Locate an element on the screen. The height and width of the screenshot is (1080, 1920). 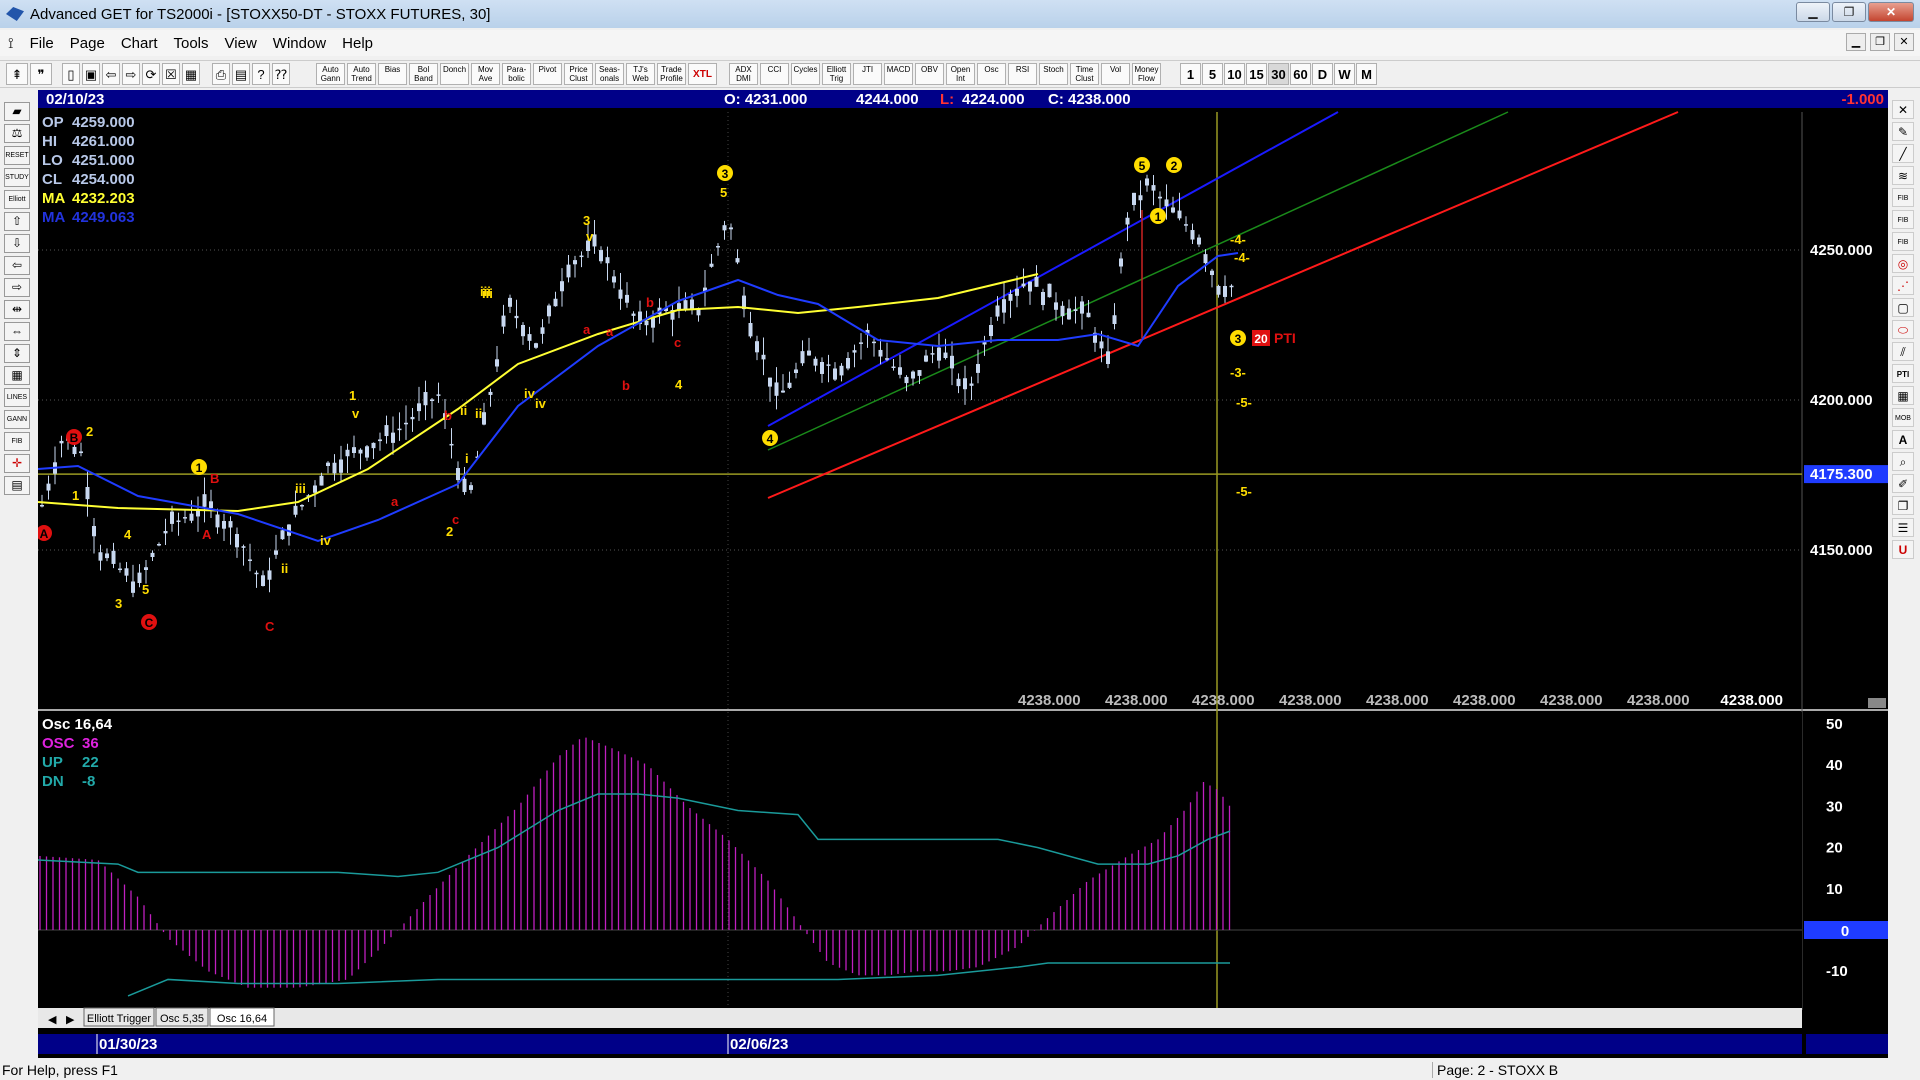
list-icon: ☰ is located at coordinates (1903, 527).